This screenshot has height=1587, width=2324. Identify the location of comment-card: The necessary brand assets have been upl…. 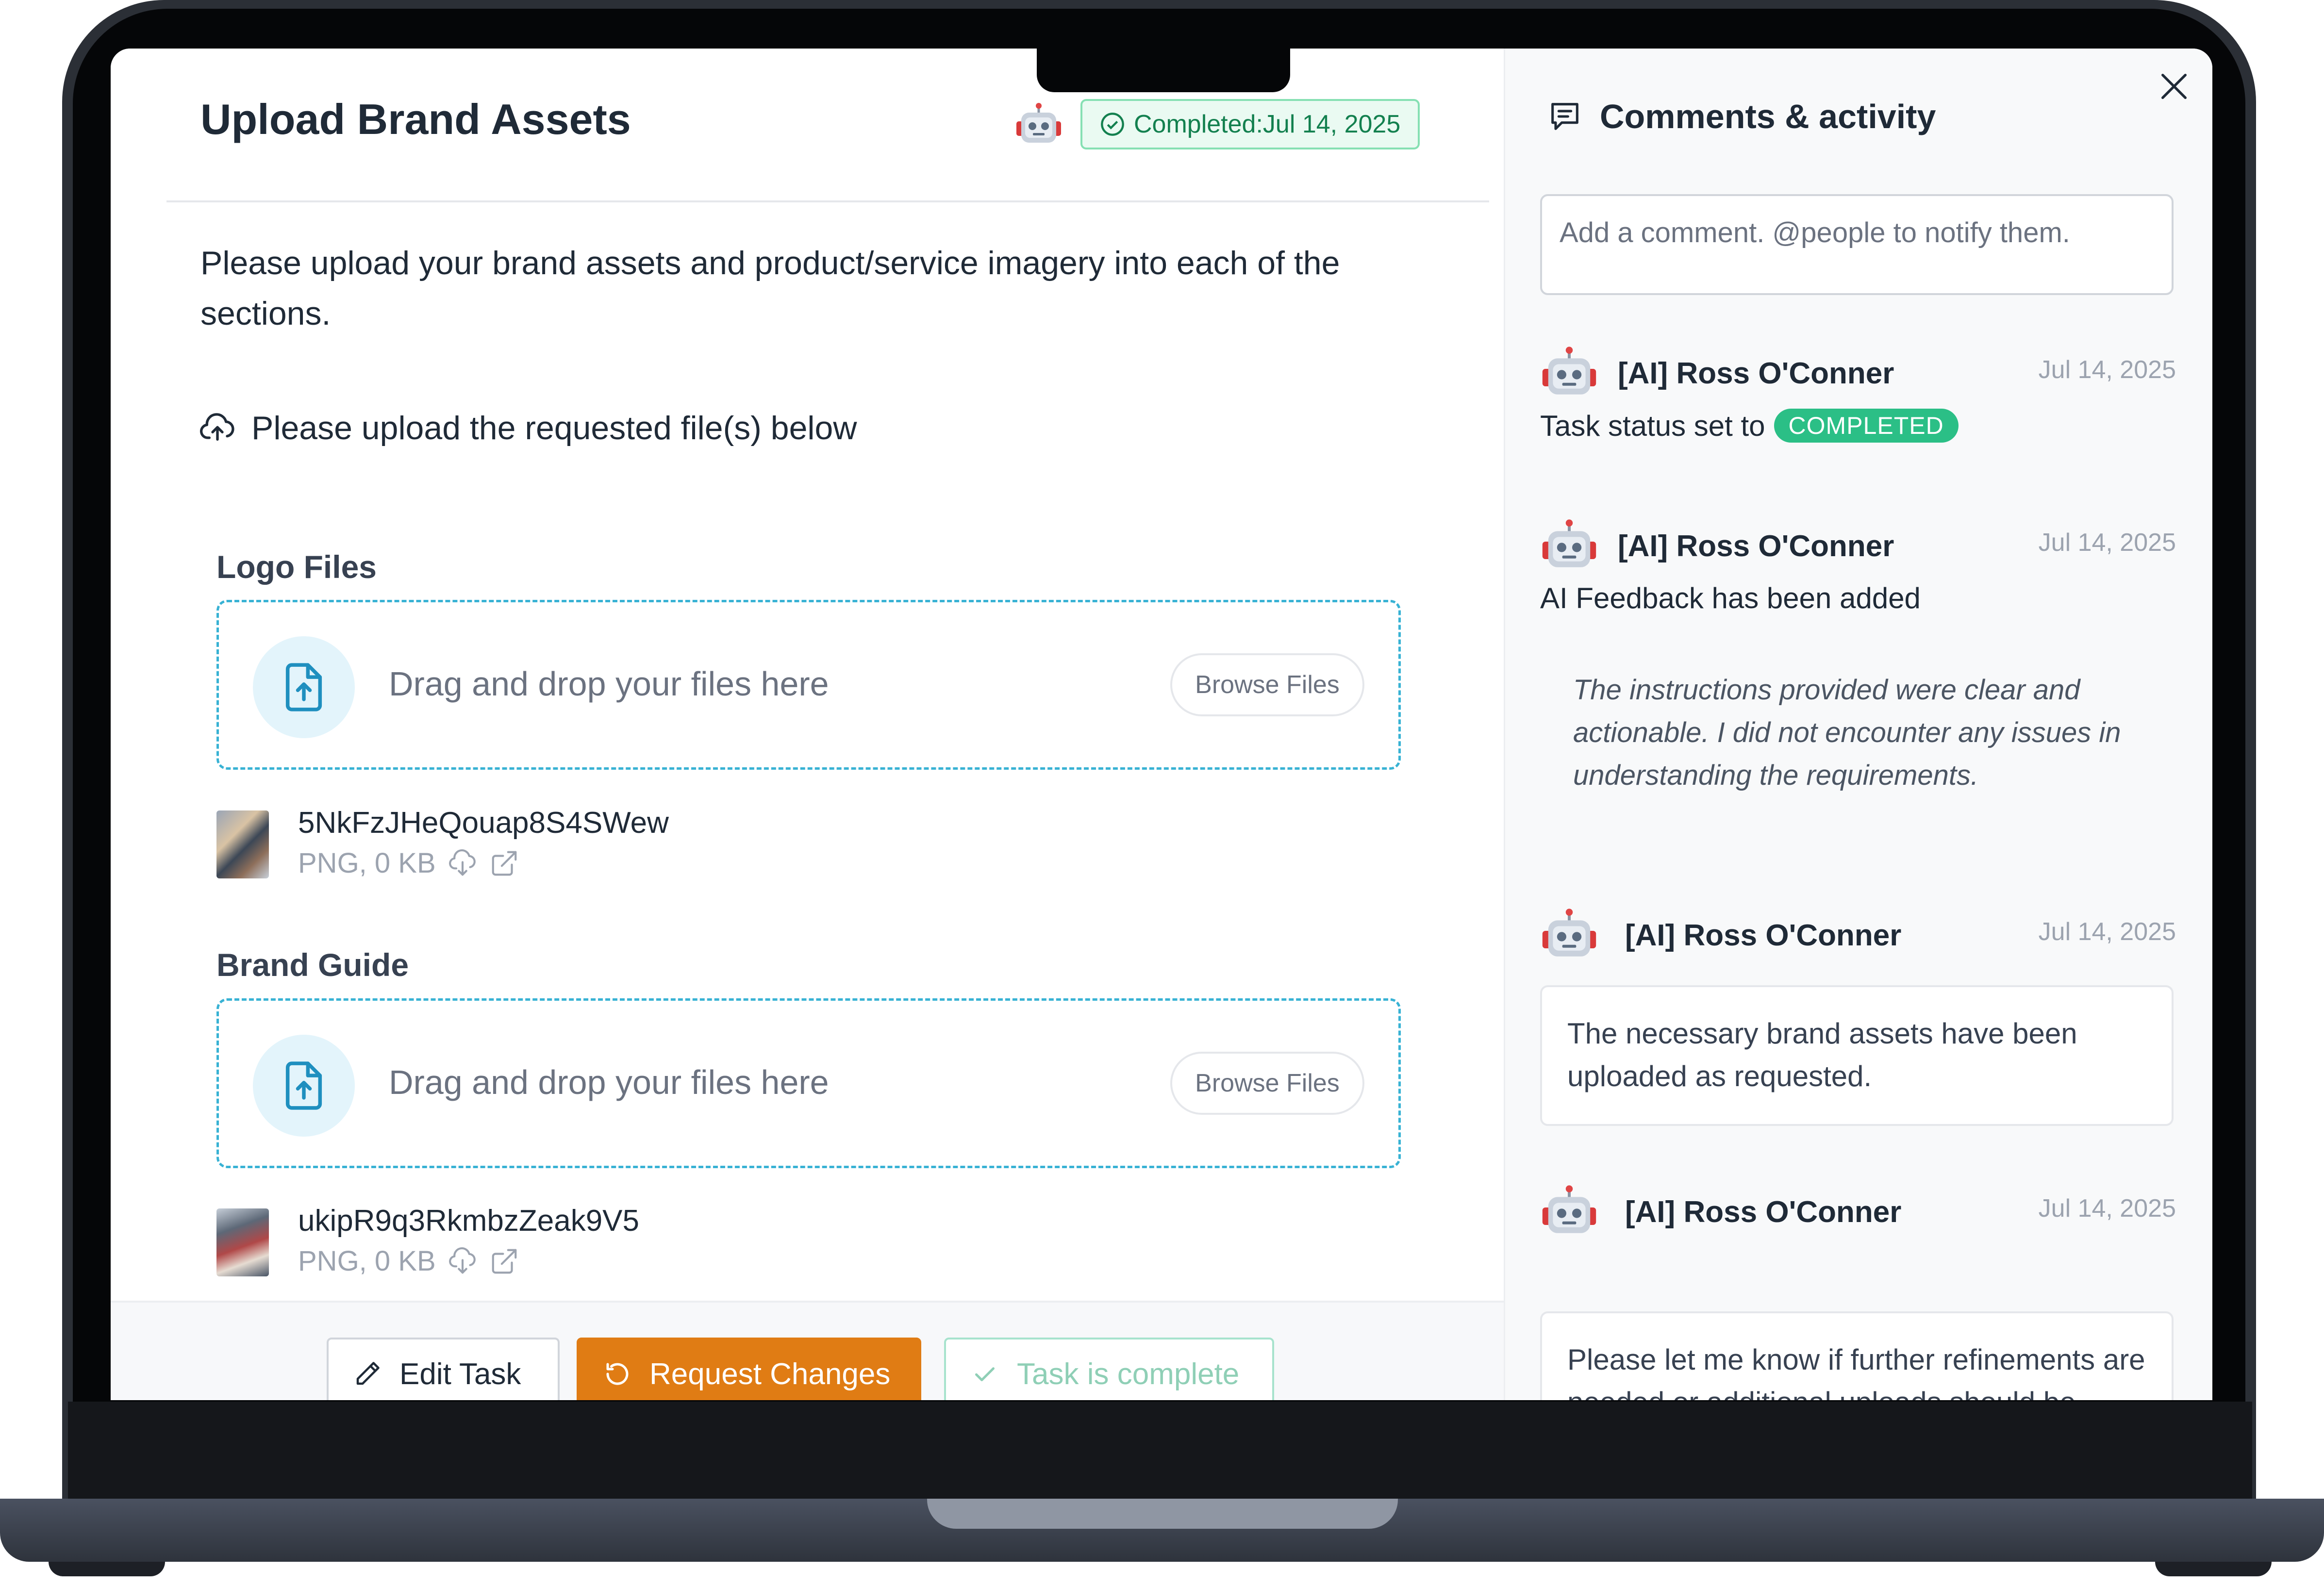
(1857, 1056).